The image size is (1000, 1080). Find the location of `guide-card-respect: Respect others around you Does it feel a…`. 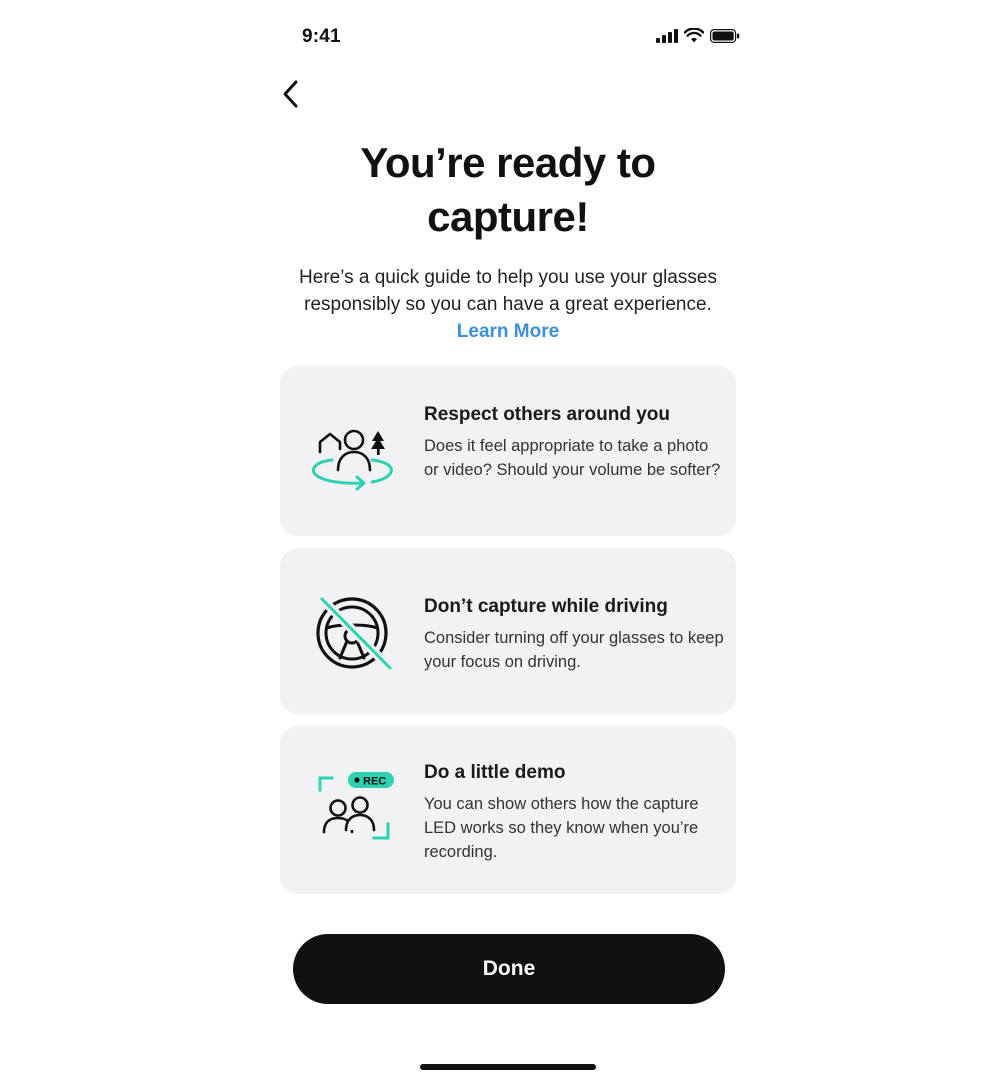

guide-card-respect: Respect others around you Does it feel a… is located at coordinates (508, 451).